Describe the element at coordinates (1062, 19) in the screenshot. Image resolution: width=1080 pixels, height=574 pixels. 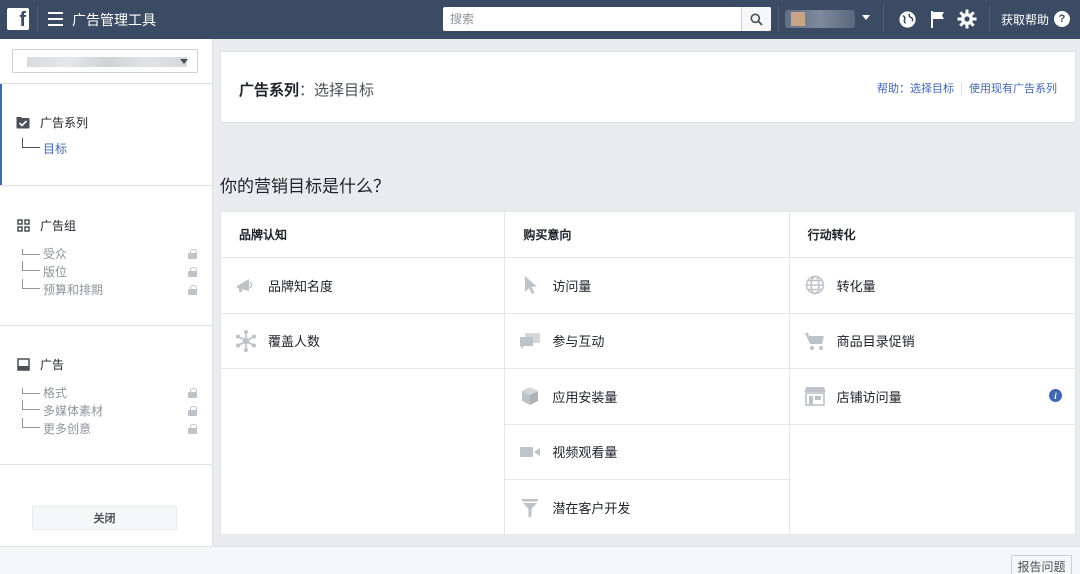
I see `help-question-icon: ?` at that location.